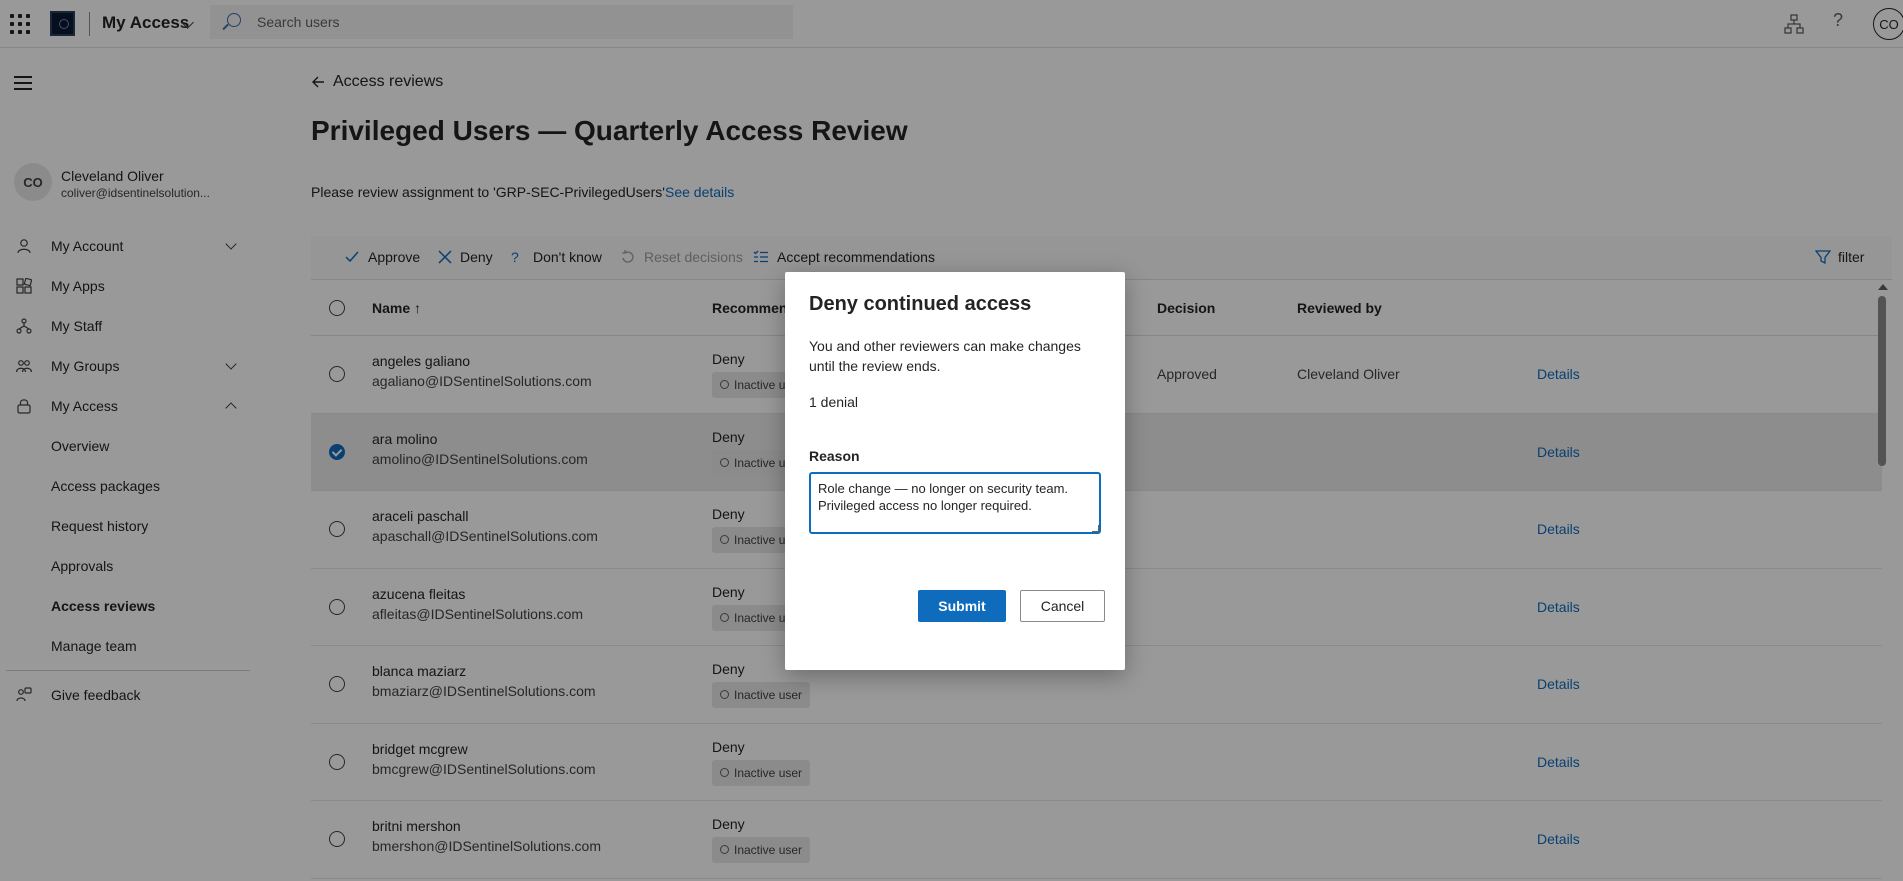 The image size is (1903, 881). What do you see at coordinates (834, 402) in the screenshot?
I see `denial-count: 1 denial` at bounding box center [834, 402].